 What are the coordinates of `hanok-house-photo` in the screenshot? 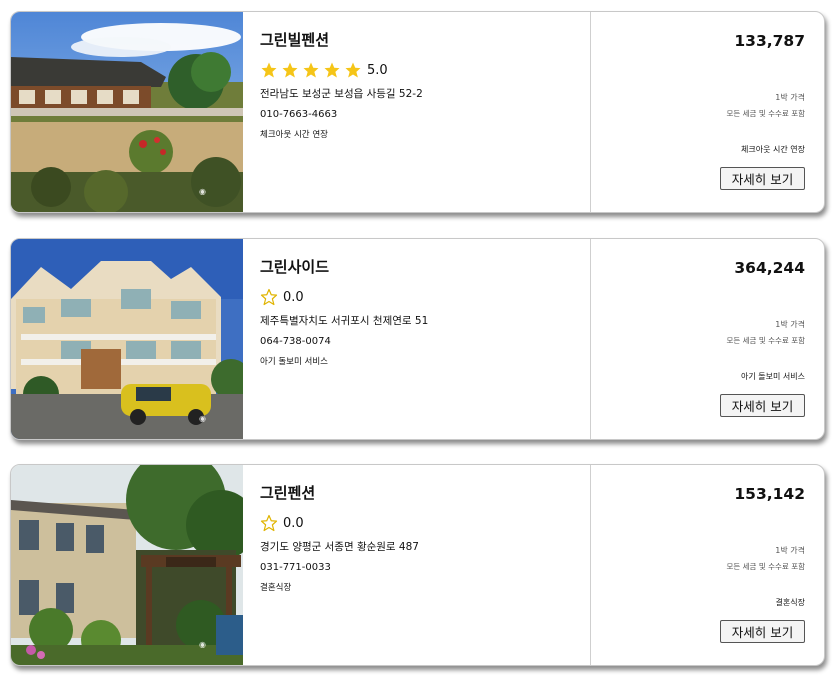 It's located at (127, 112).